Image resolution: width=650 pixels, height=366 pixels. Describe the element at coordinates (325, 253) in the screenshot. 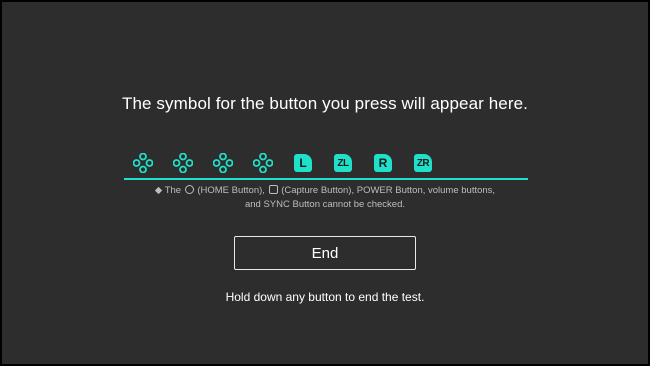

I see `end-button: End` at that location.